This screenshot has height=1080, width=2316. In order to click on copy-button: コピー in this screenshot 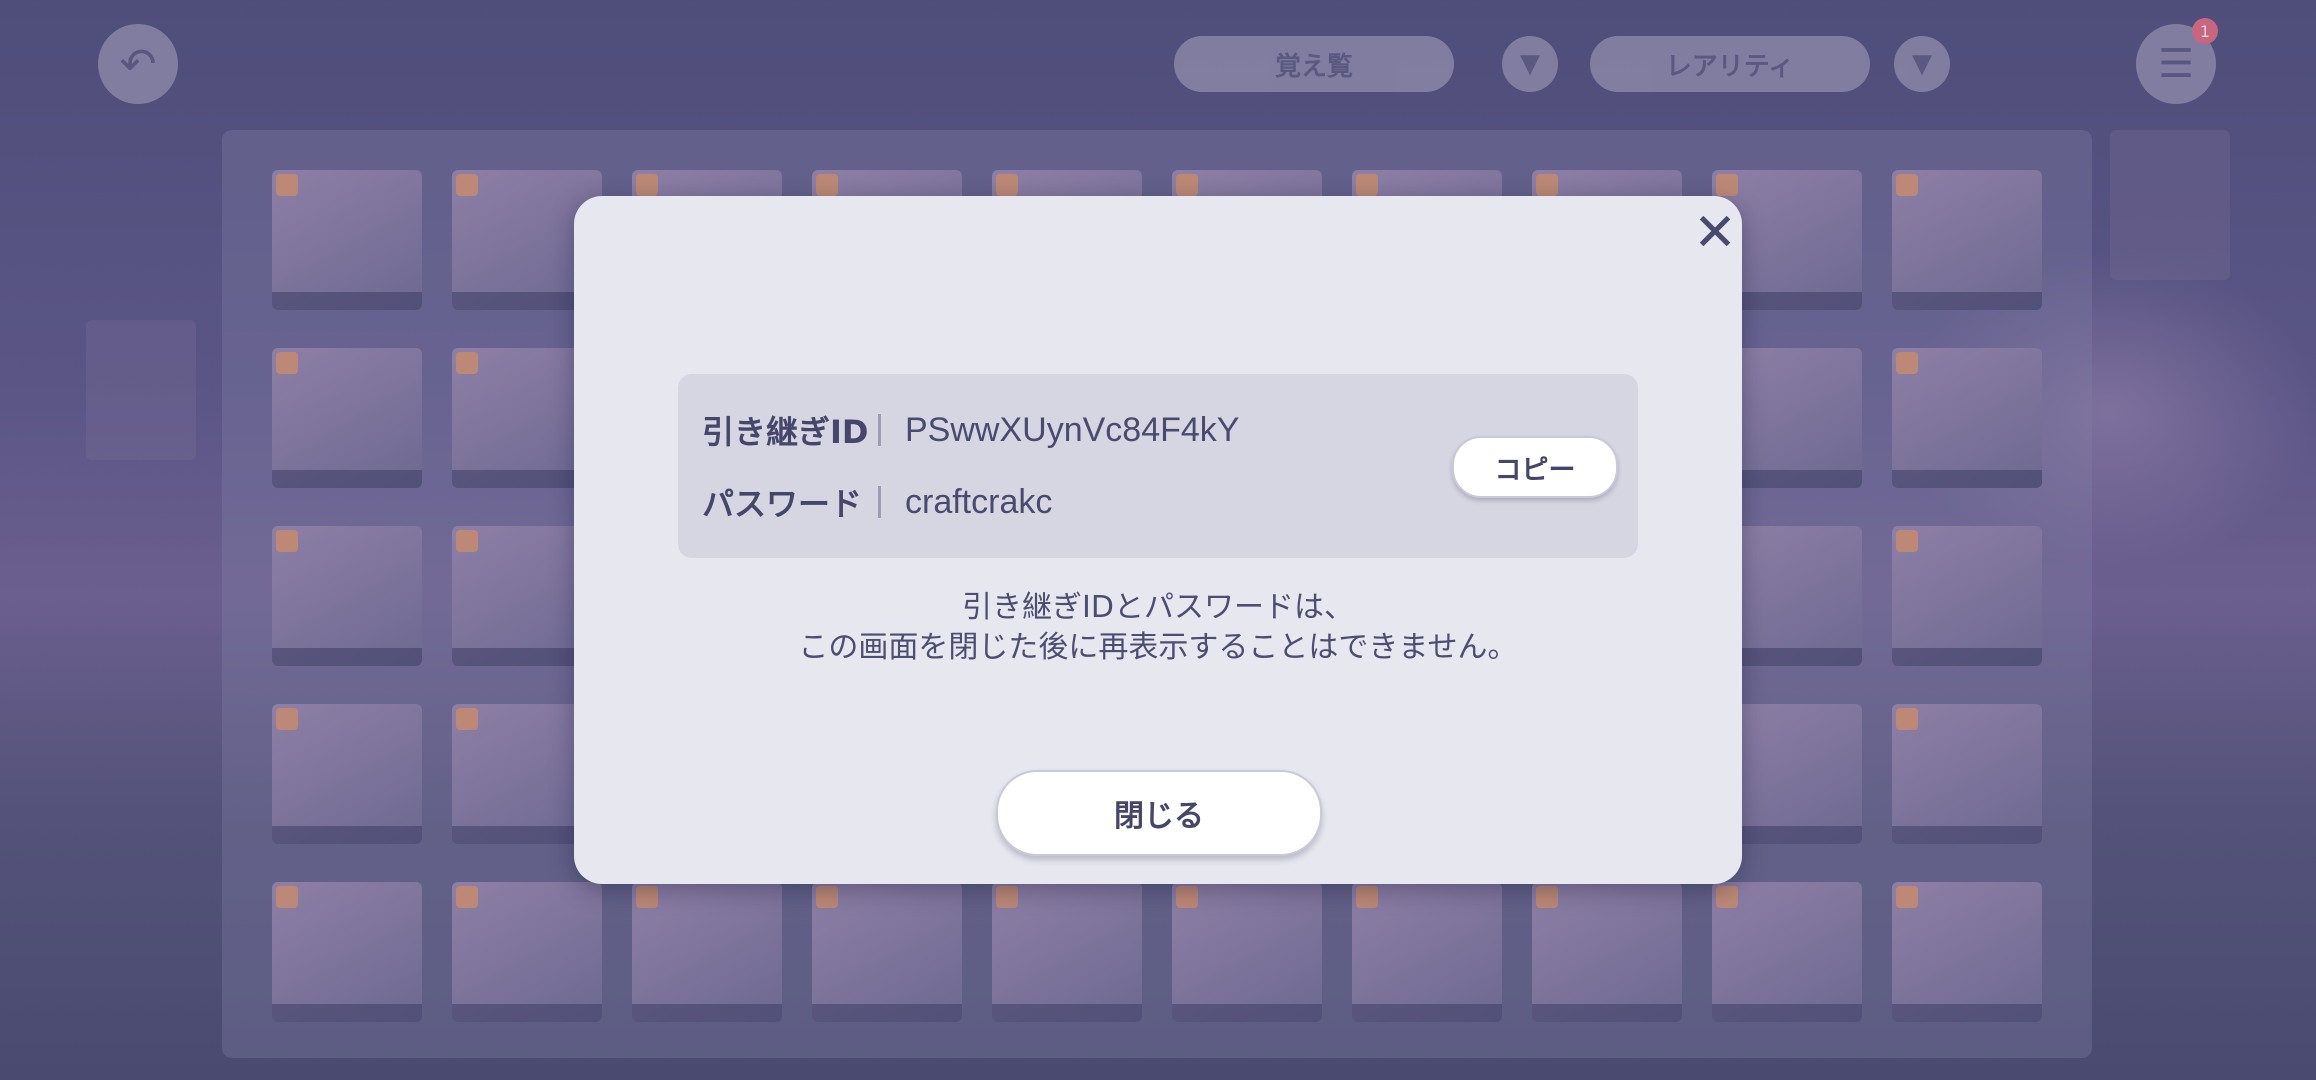, I will do `click(1535, 467)`.